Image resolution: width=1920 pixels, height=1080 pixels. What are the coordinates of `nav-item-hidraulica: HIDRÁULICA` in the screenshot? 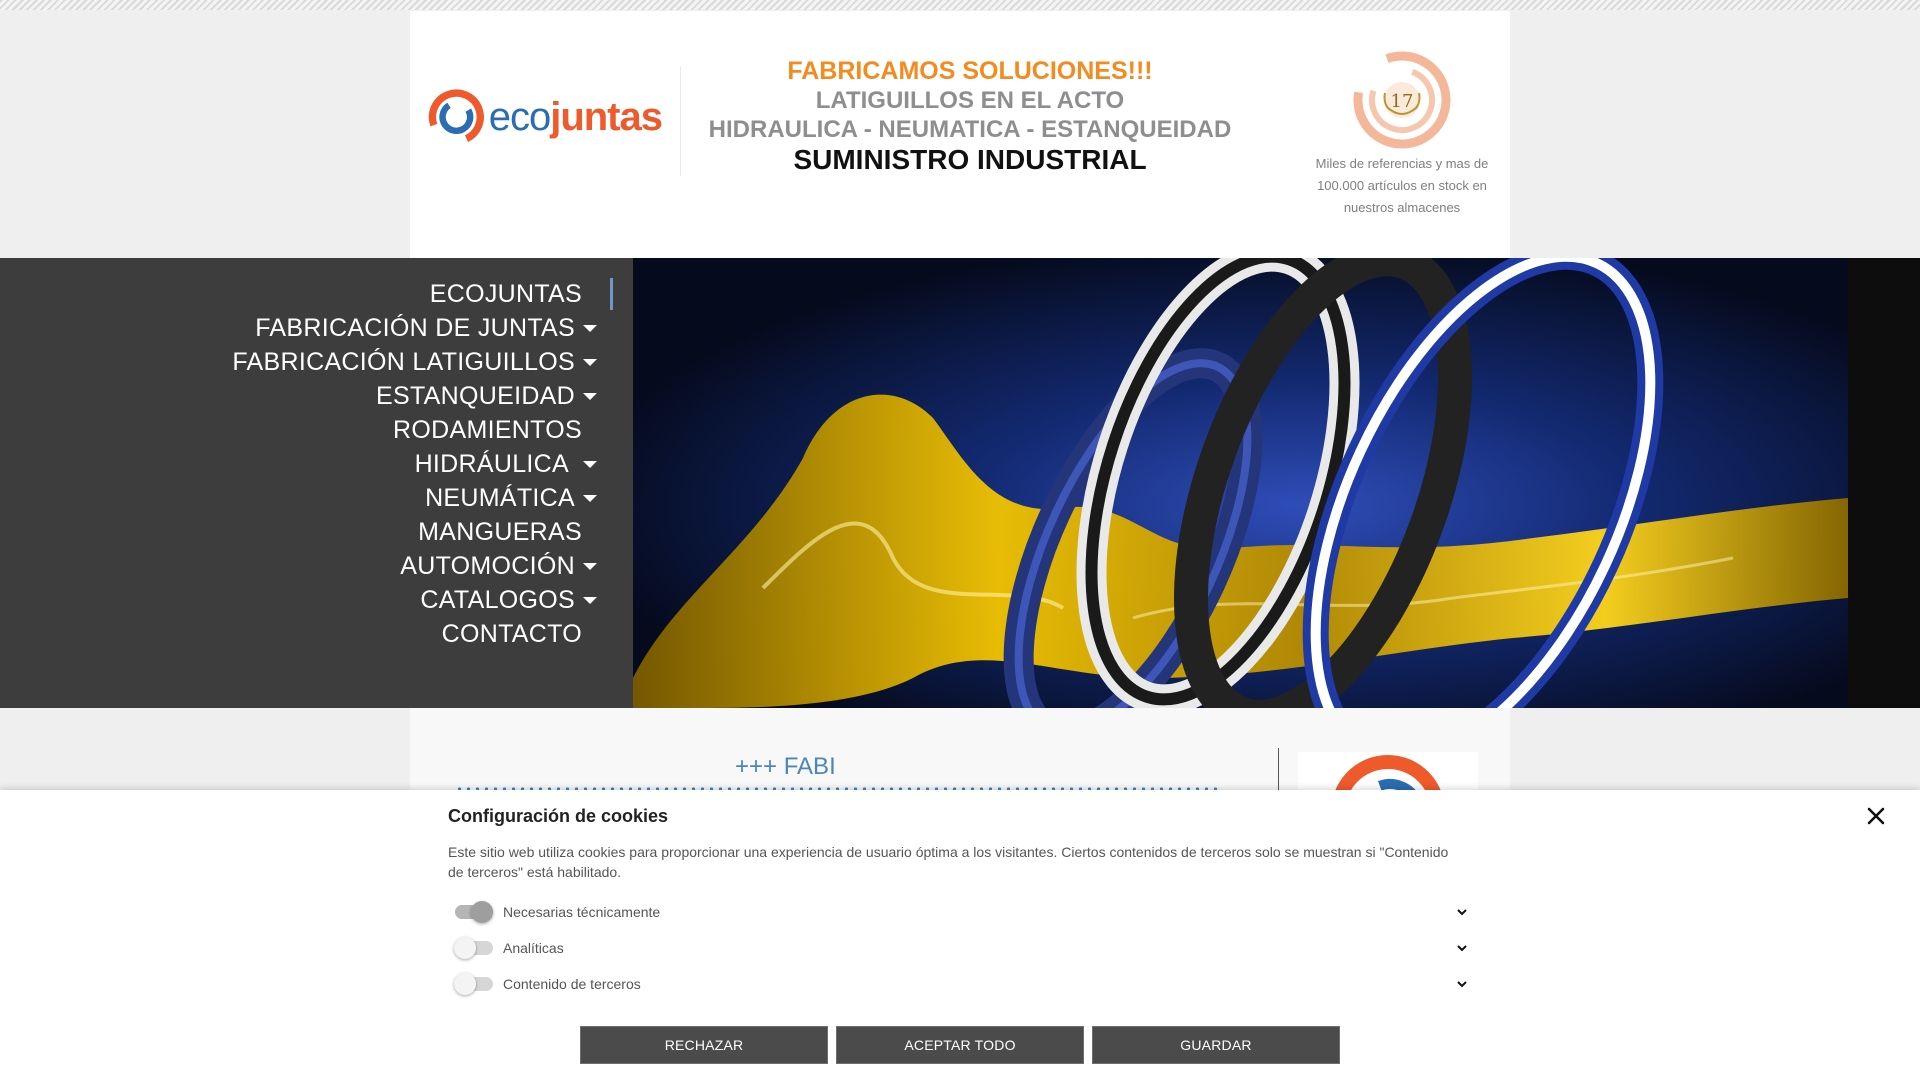 It's located at (506, 464).